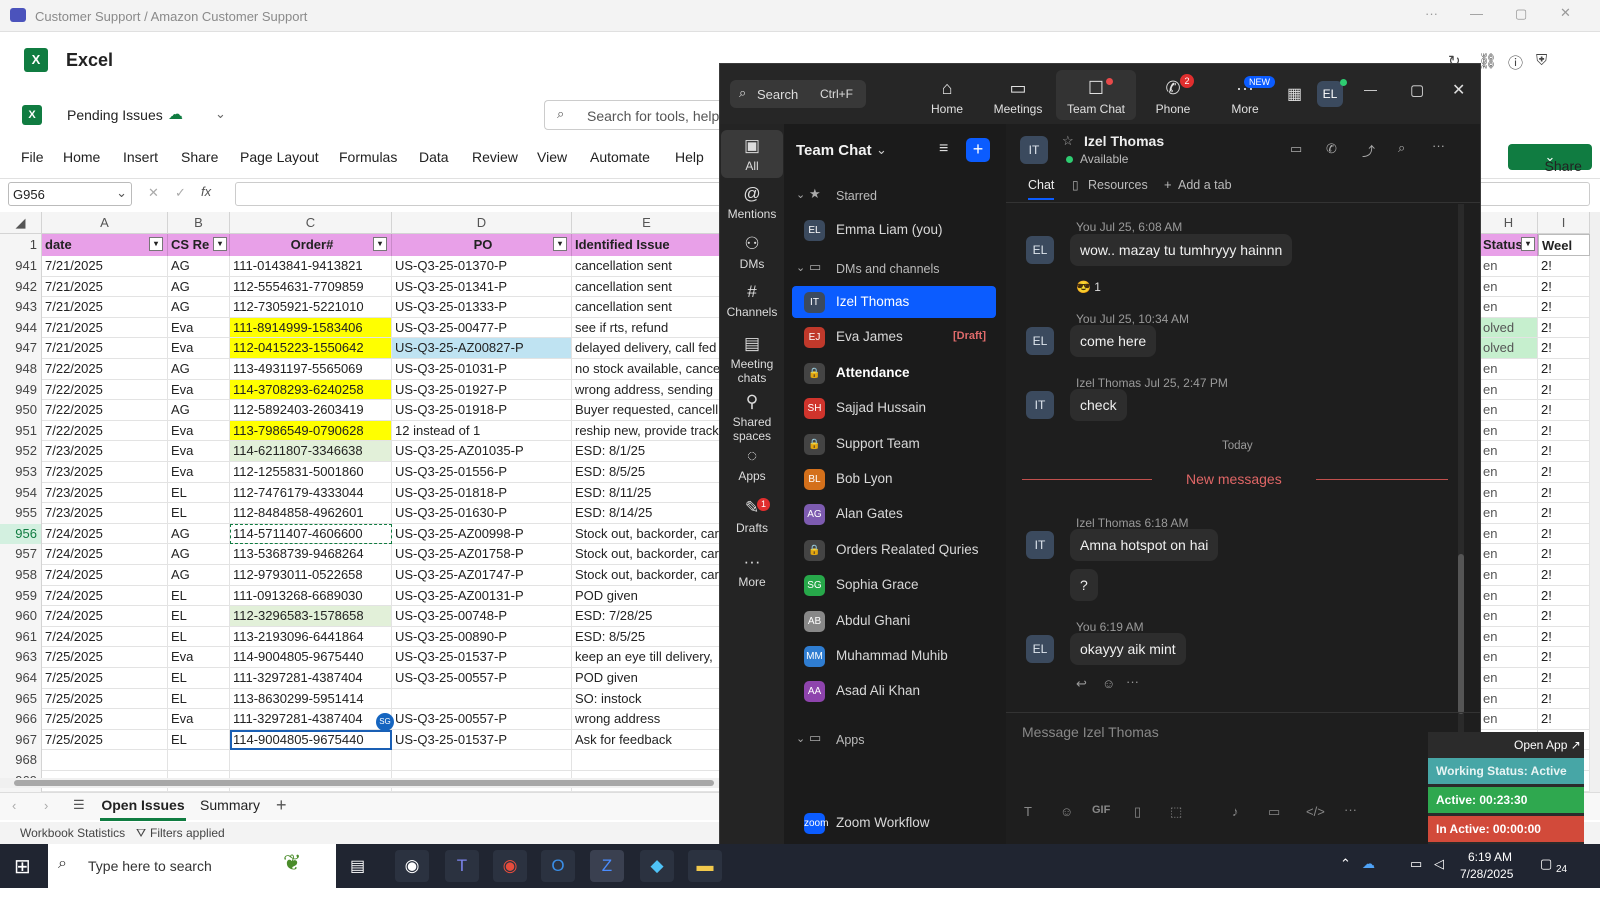 The image size is (1600, 900). What do you see at coordinates (199, 157) in the screenshot?
I see `tab-share: Share` at bounding box center [199, 157].